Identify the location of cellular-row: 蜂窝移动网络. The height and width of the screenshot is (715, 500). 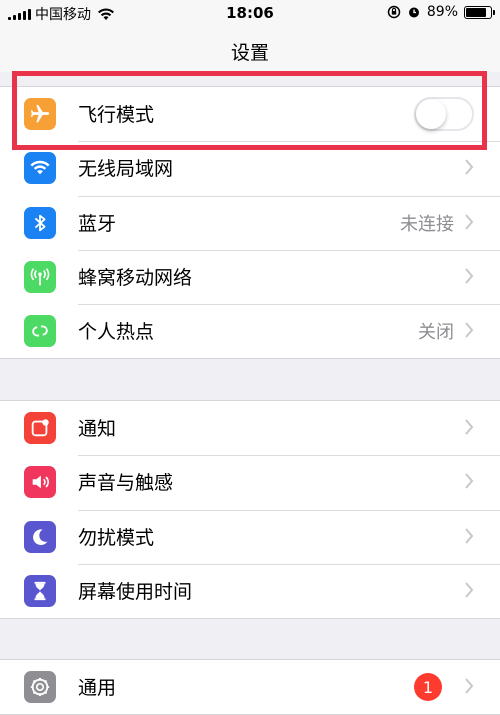
(250, 276).